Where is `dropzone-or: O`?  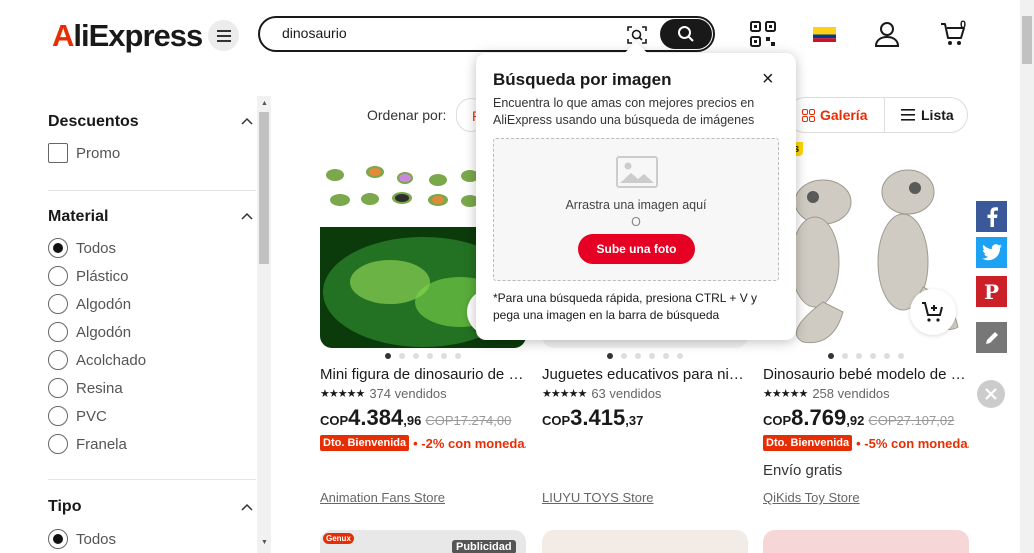
dropzone-or: O is located at coordinates (636, 222).